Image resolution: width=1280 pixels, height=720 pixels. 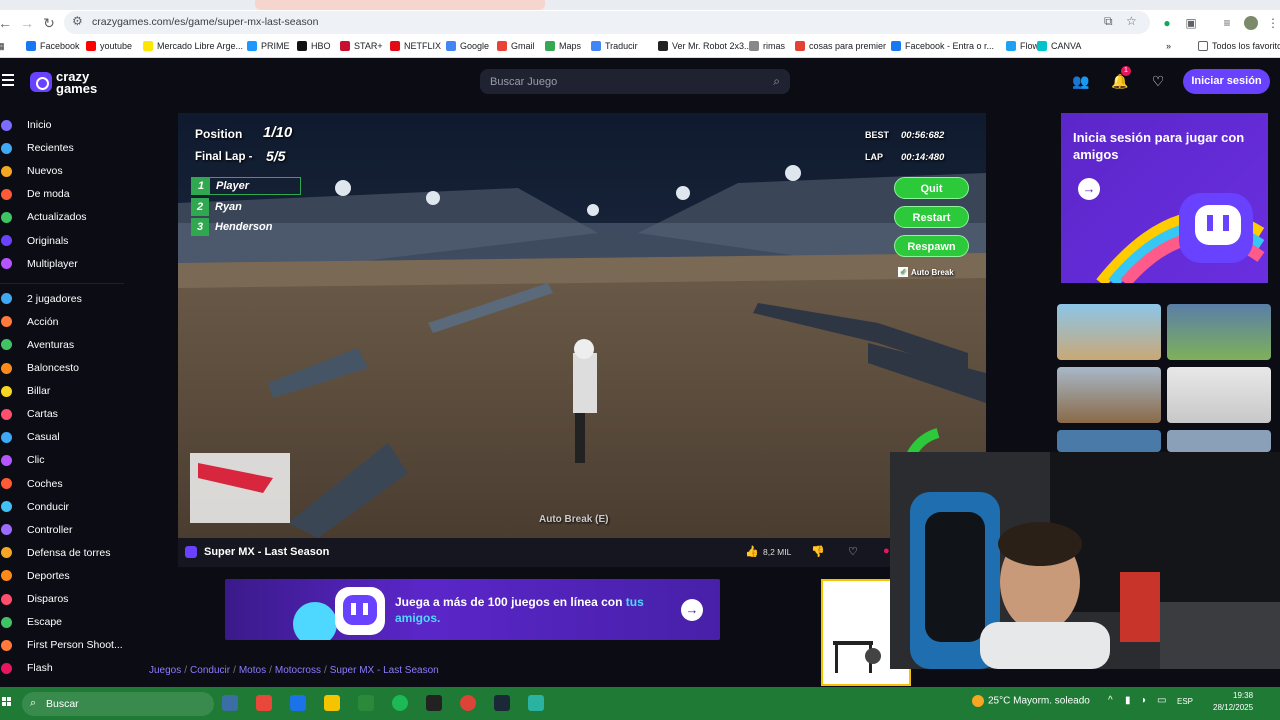 What do you see at coordinates (62, 553) in the screenshot?
I see `sidebar-item: Defensa de torres` at bounding box center [62, 553].